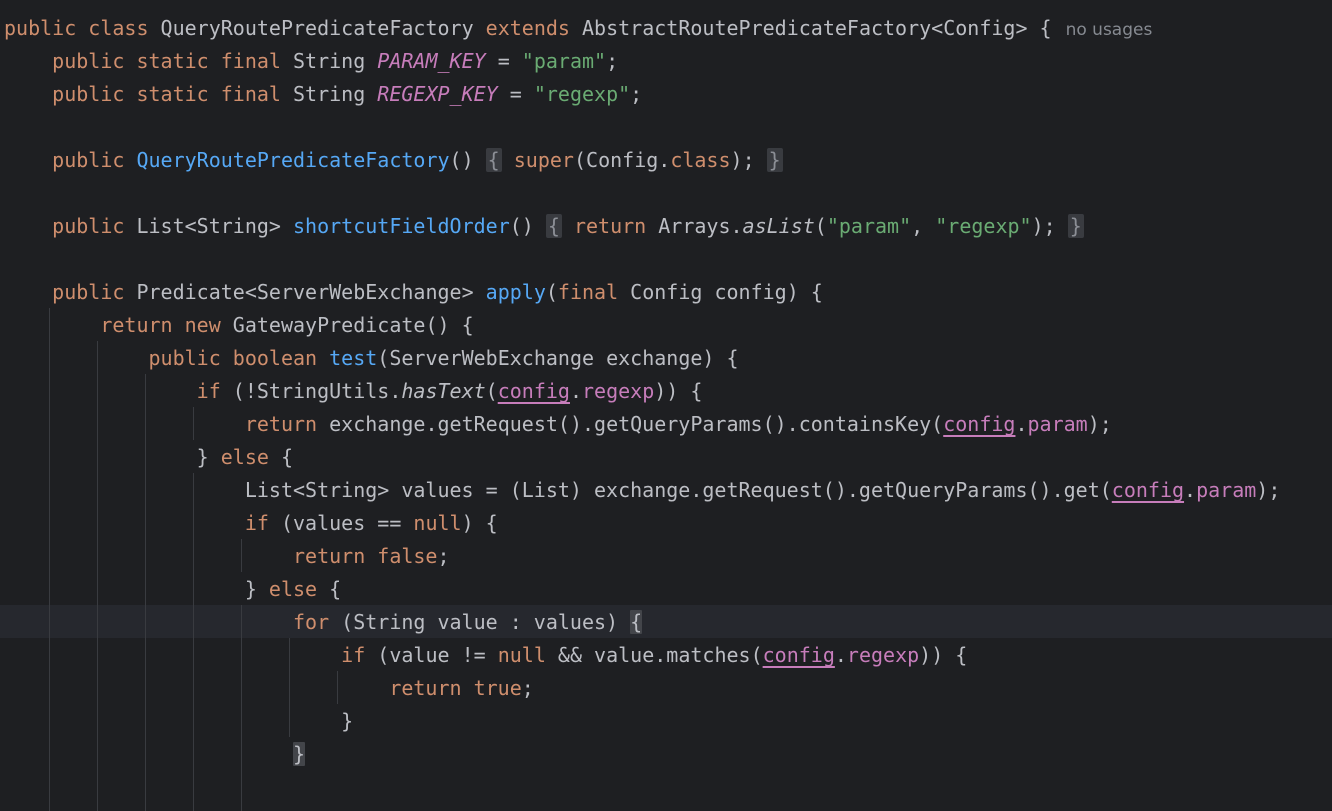 The width and height of the screenshot is (1332, 811). I want to click on code-line-17: return false;, so click(666, 556).